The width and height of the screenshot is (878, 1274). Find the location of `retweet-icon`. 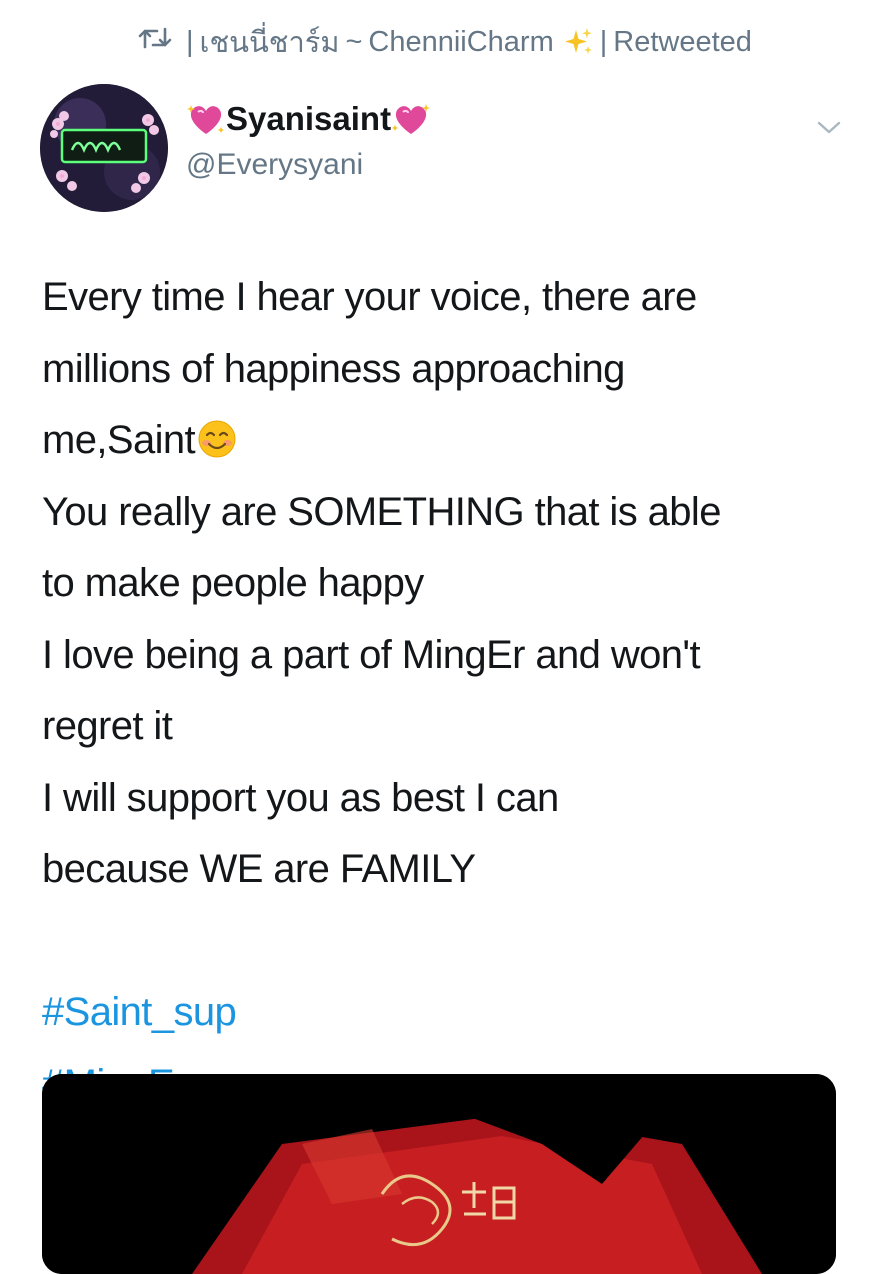

retweet-icon is located at coordinates (162, 42).